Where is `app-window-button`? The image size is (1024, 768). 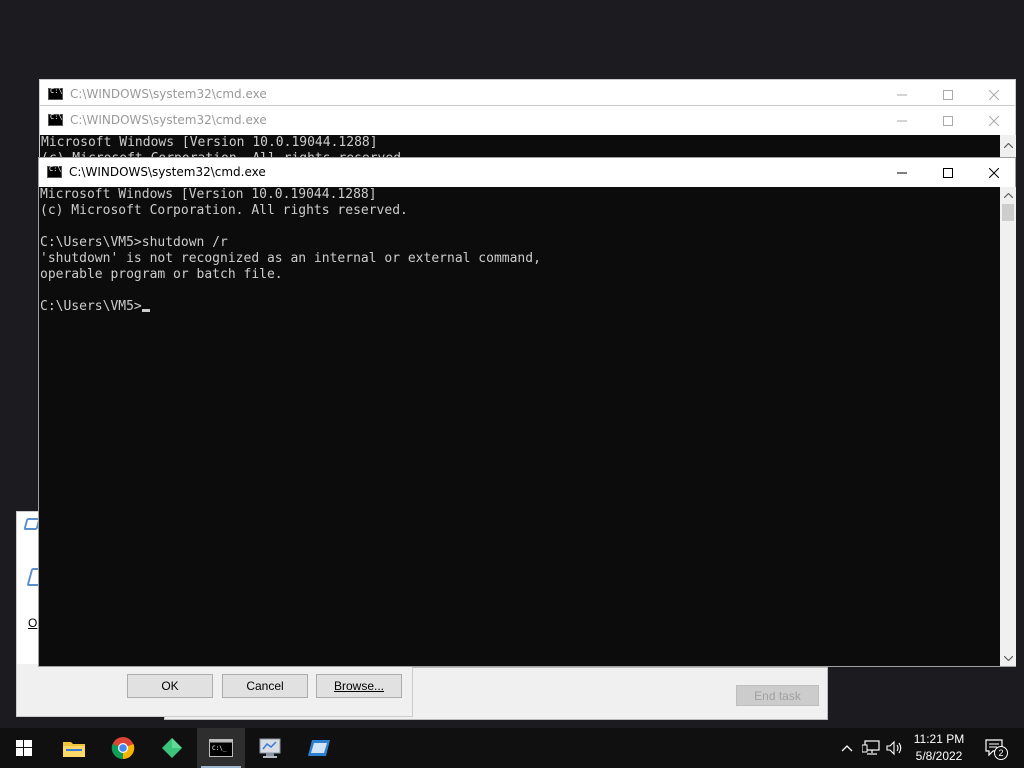 app-window-button is located at coordinates (319, 748).